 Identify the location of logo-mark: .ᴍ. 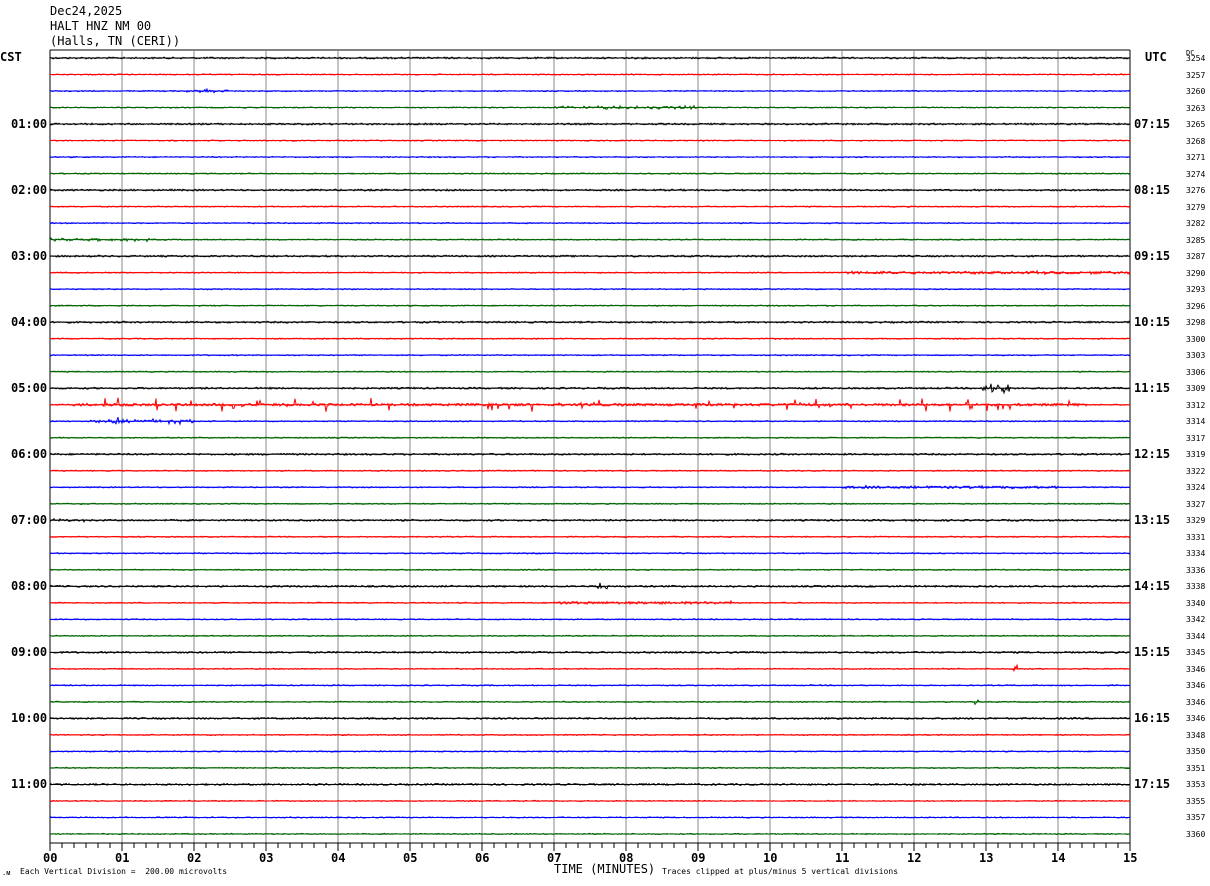
(6, 873).